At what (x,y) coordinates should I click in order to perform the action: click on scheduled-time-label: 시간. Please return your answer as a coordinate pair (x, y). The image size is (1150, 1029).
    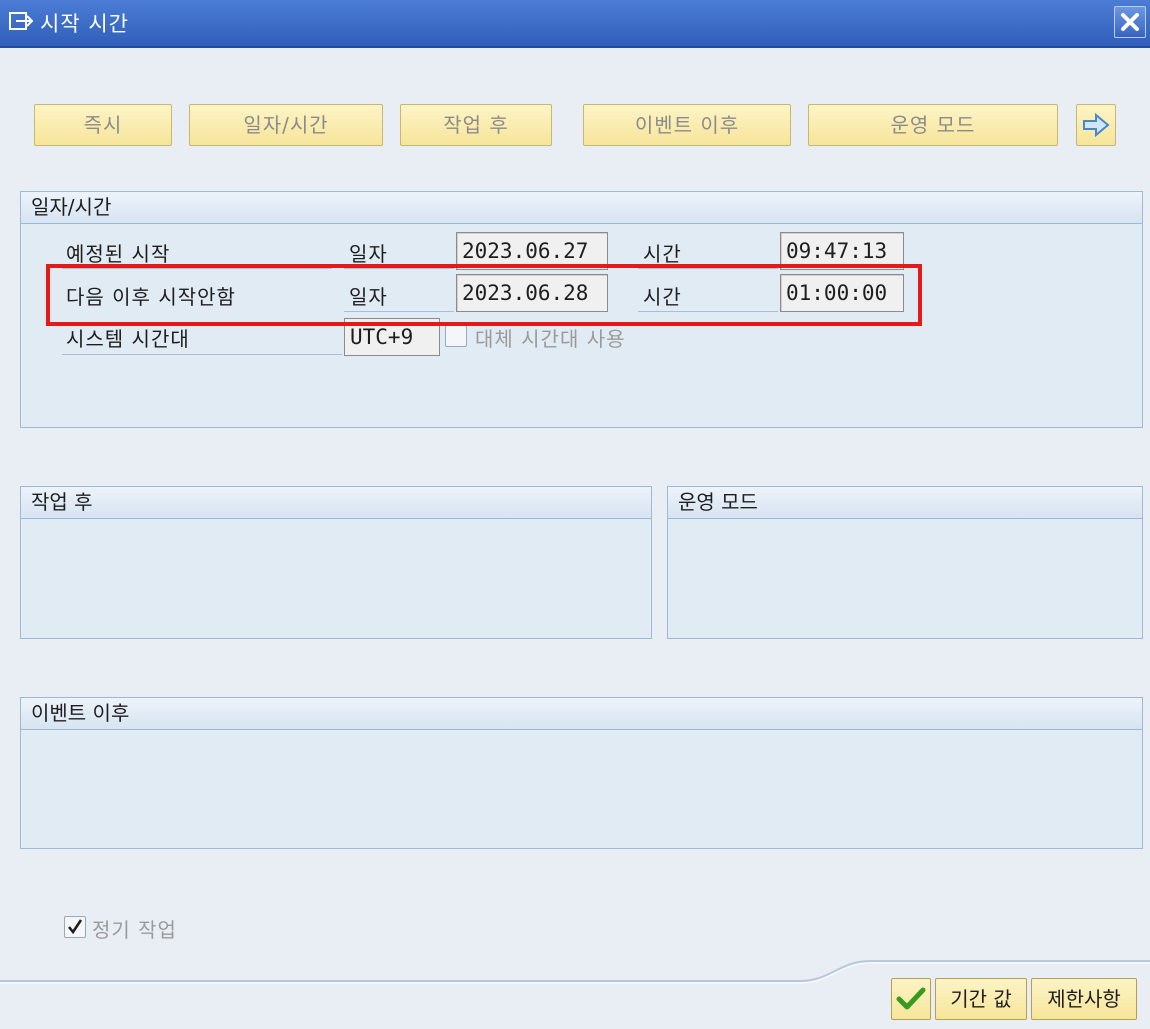
    Looking at the image, I should click on (662, 254).